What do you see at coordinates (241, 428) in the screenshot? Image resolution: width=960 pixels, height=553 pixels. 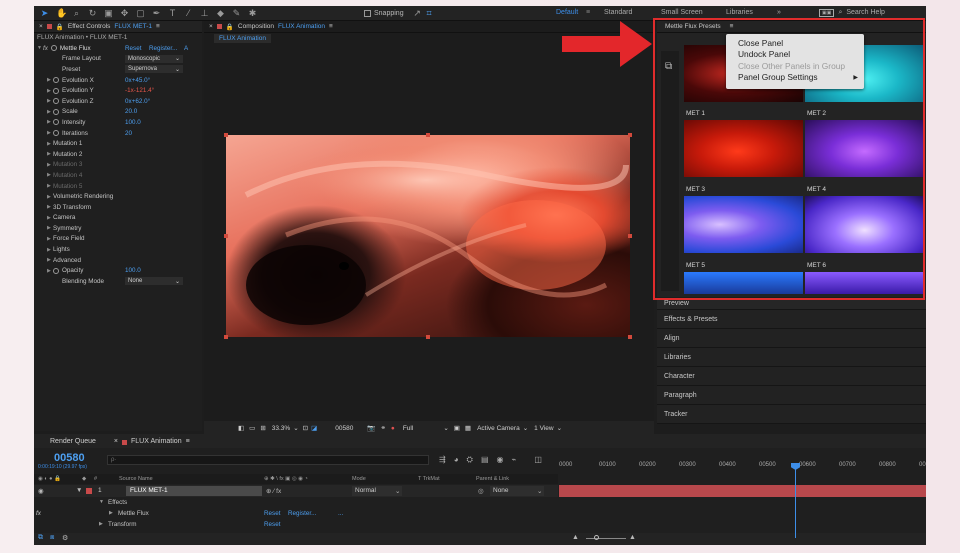 I see `always-preview-icon: ◧` at bounding box center [241, 428].